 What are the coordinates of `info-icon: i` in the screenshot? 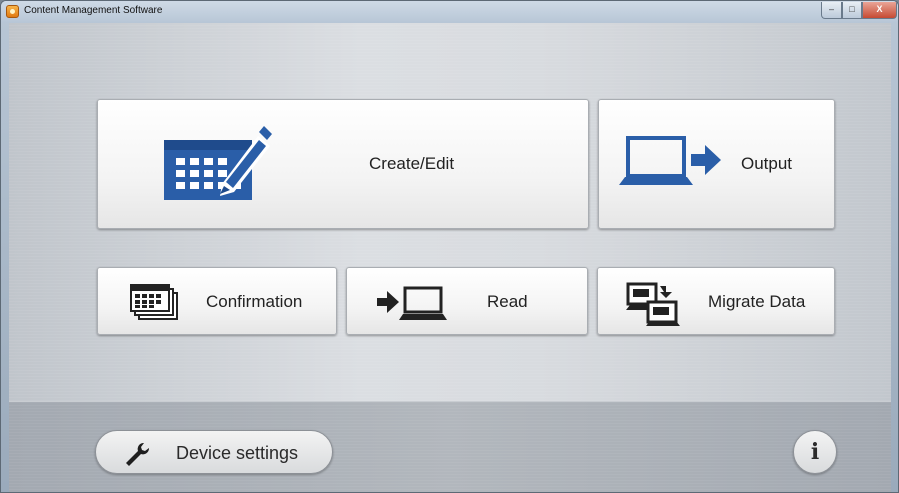 It's located at (815, 452).